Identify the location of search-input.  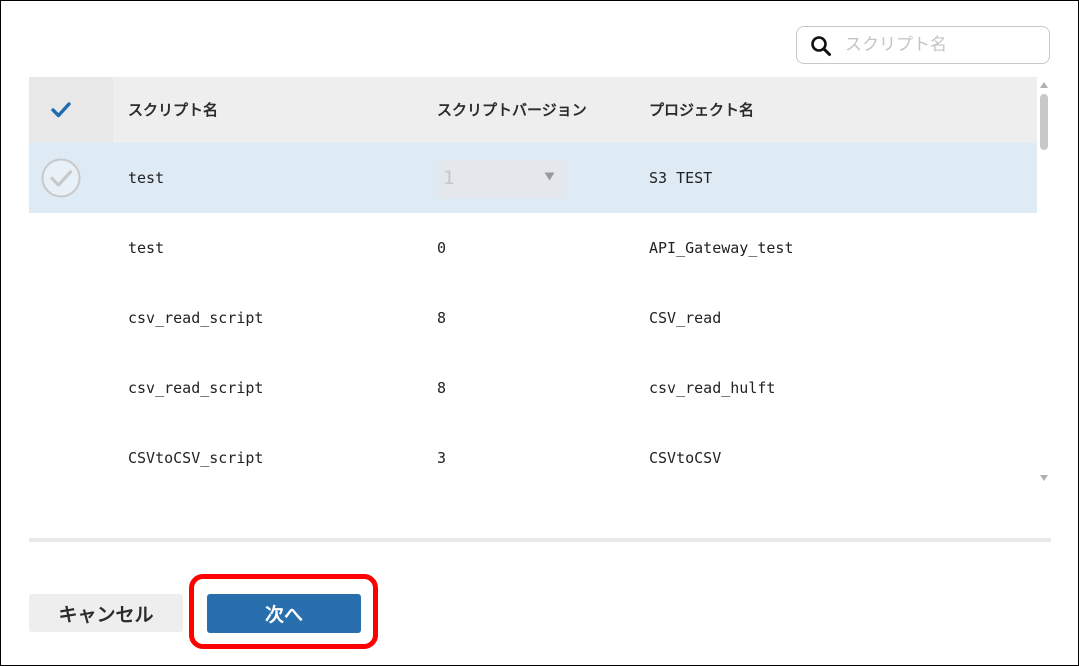
(943, 45).